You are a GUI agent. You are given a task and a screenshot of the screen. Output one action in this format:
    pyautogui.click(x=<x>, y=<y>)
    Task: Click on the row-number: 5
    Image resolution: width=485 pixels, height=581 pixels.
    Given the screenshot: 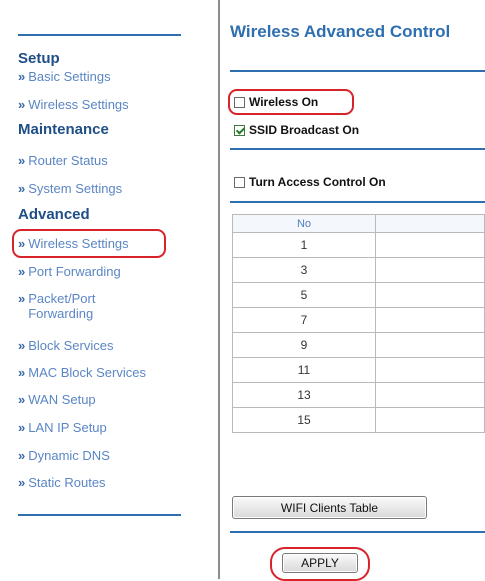 What is the action you would take?
    pyautogui.click(x=304, y=295)
    